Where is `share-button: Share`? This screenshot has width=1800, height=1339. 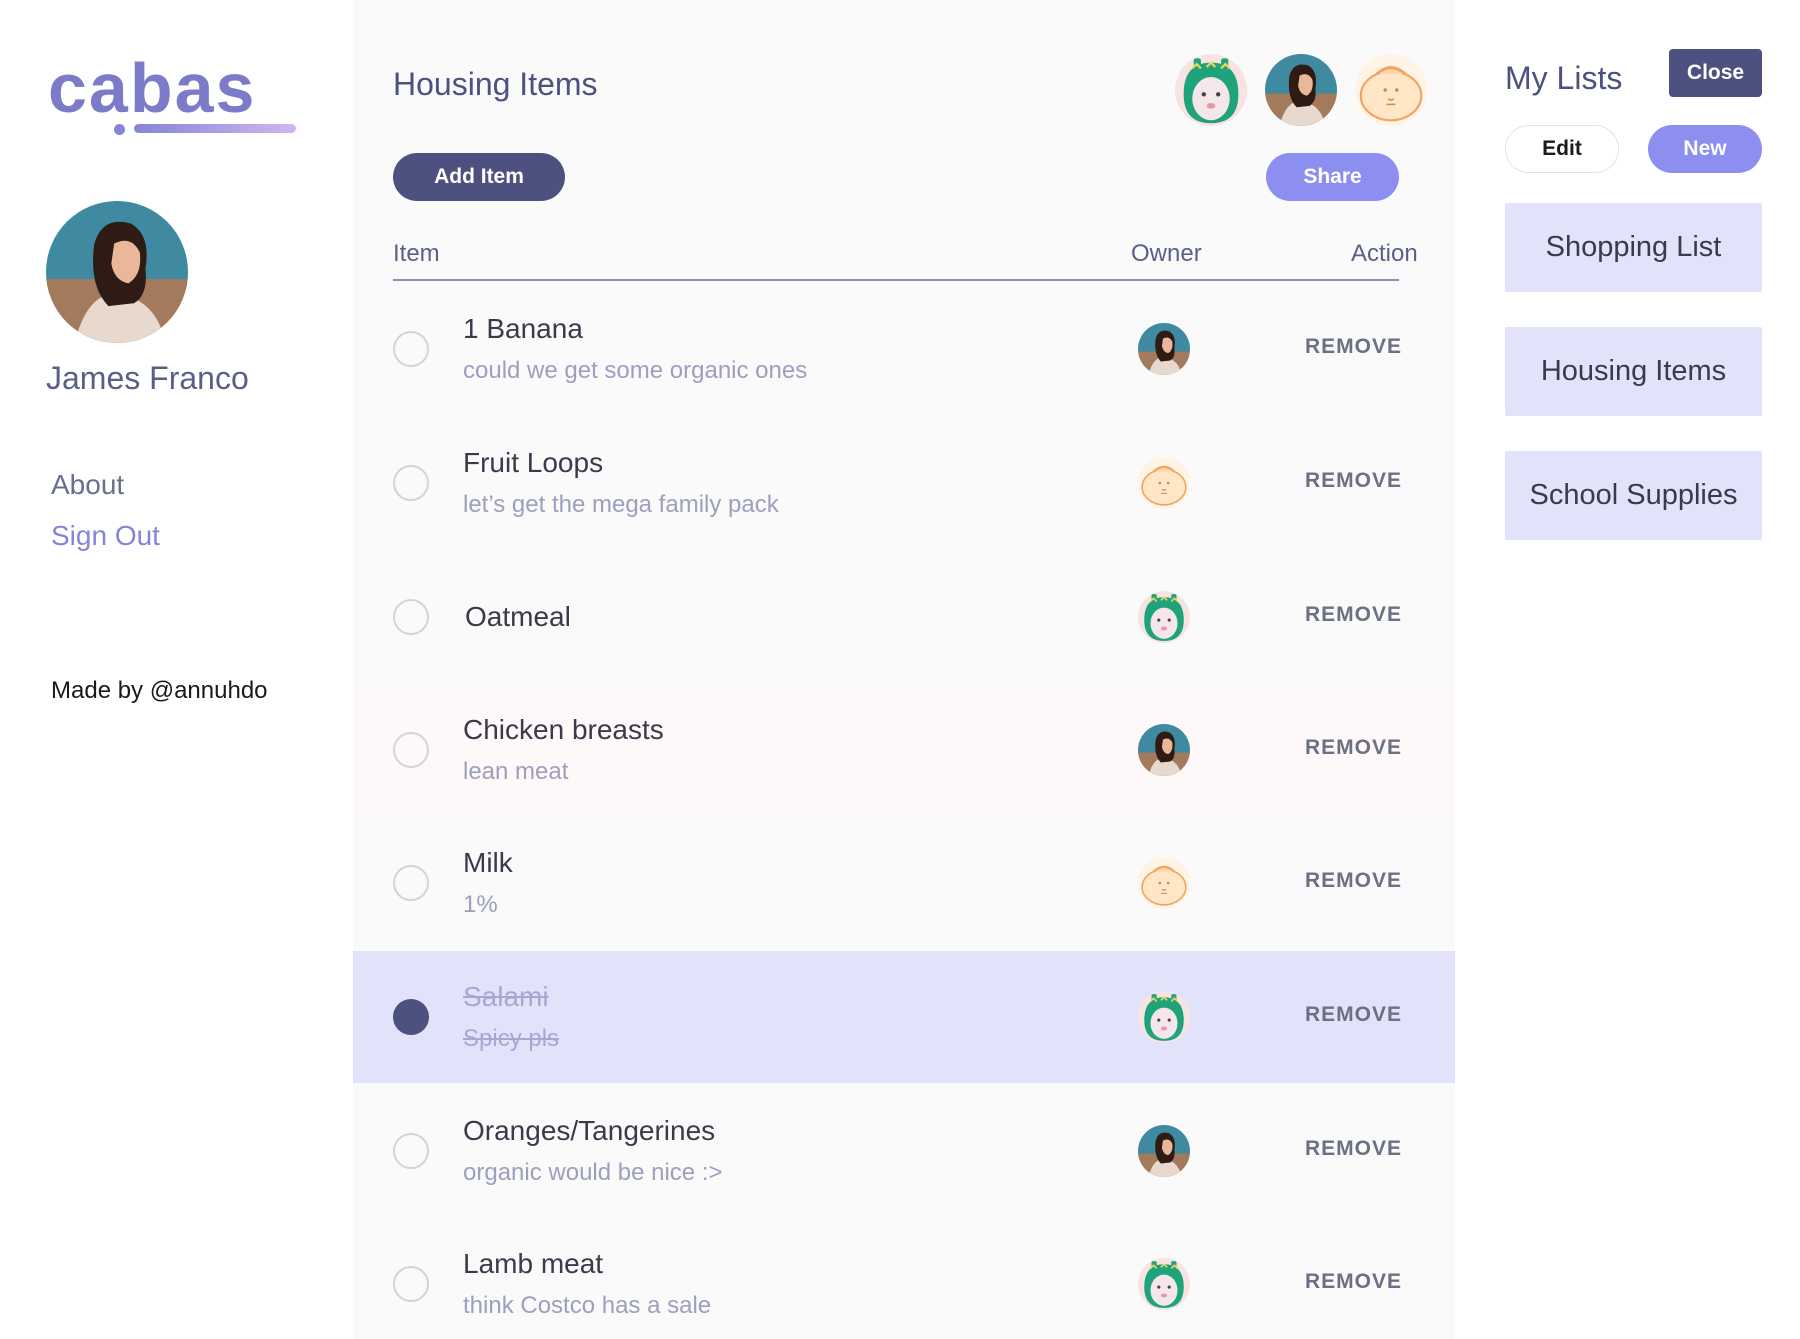 share-button: Share is located at coordinates (1332, 177).